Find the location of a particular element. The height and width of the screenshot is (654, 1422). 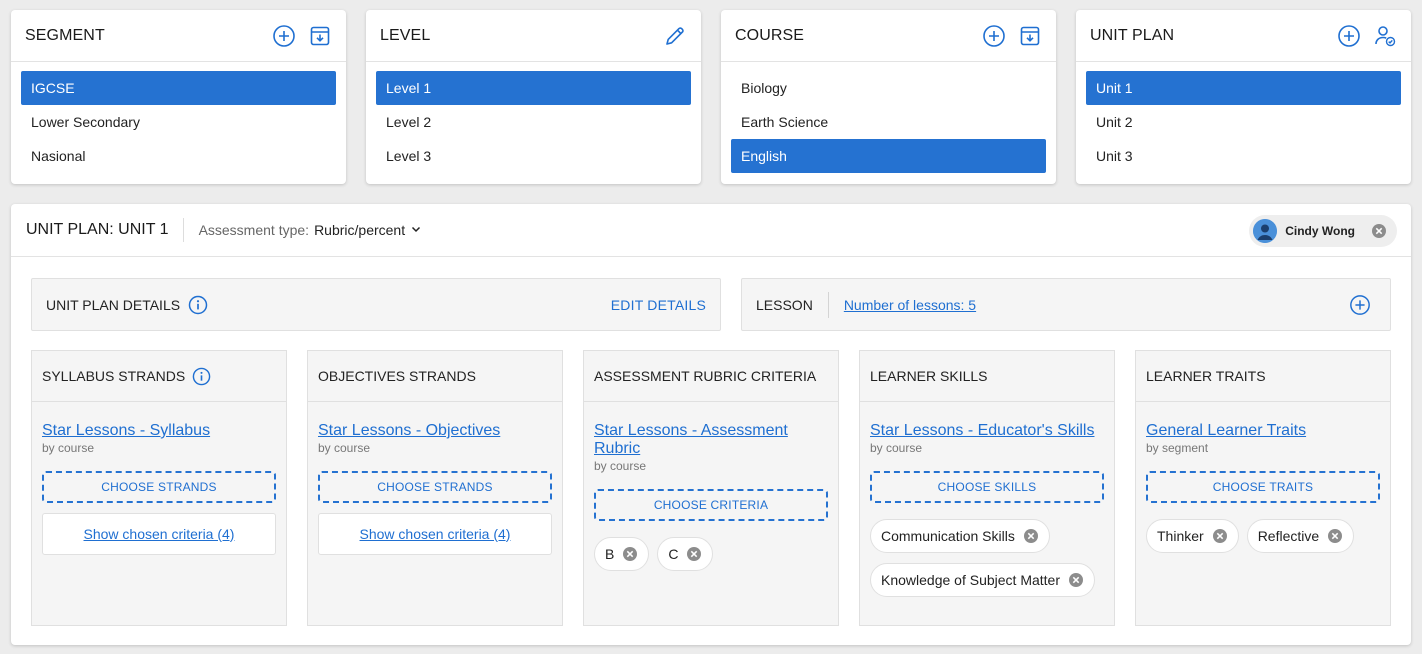

avatar is located at coordinates (1265, 231).